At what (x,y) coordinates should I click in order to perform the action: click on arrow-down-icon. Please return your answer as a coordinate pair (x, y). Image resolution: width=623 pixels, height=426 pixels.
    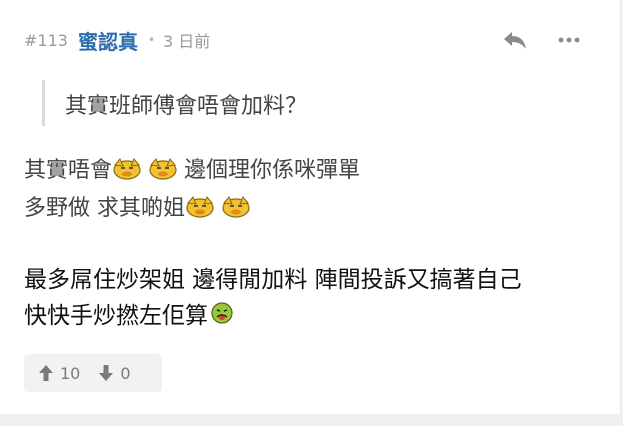
    Looking at the image, I should click on (106, 373).